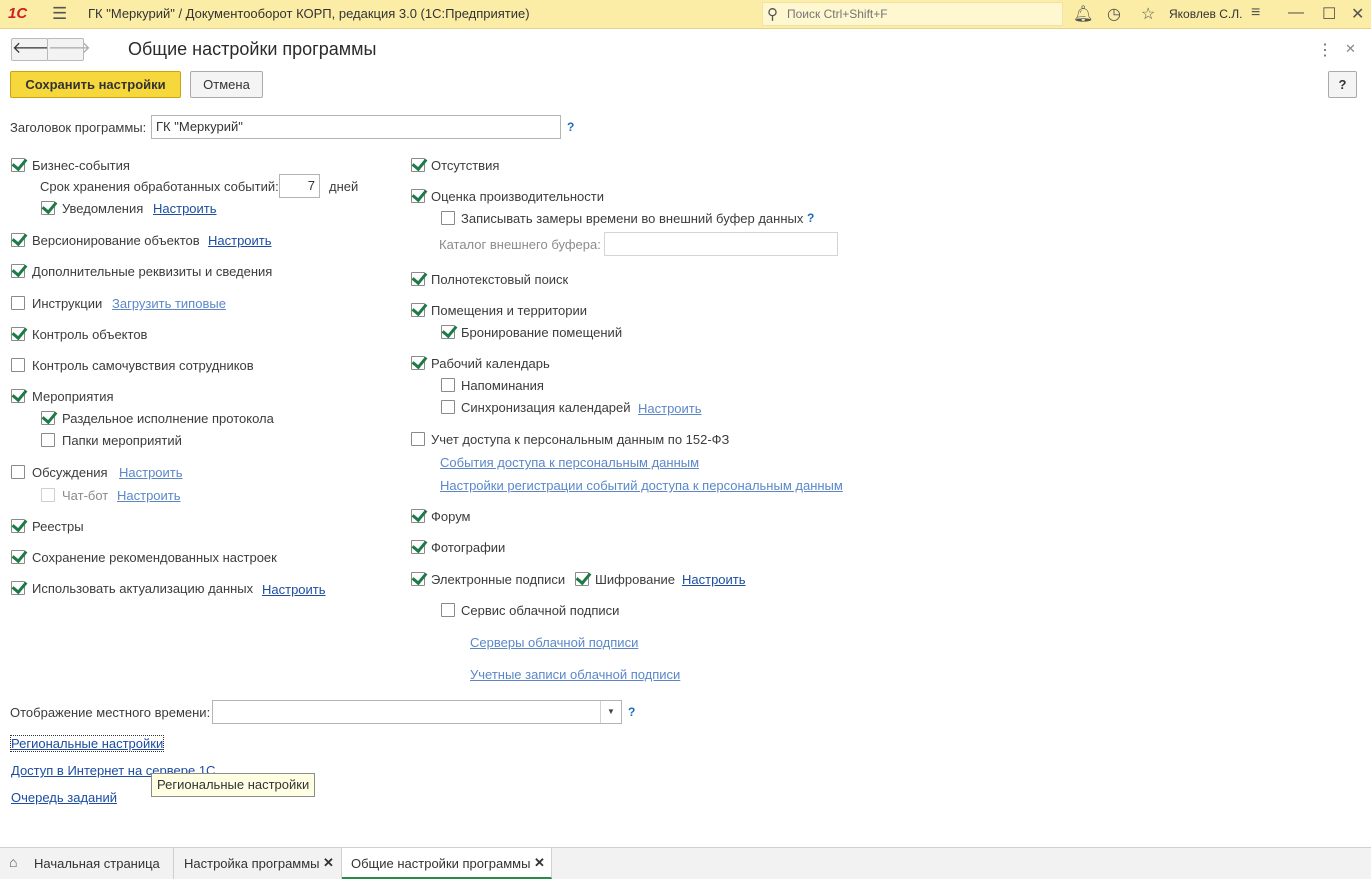 The image size is (1371, 879). I want to click on fulltext-checkbox, so click(418, 279).